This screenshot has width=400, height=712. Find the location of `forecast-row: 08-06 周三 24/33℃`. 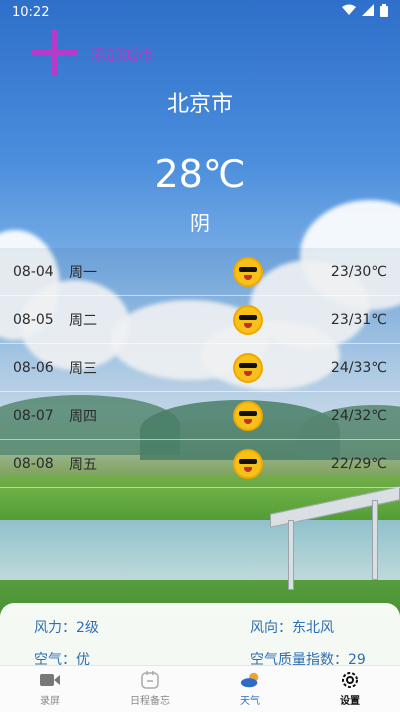

forecast-row: 08-06 周三 24/33℃ is located at coordinates (200, 368).